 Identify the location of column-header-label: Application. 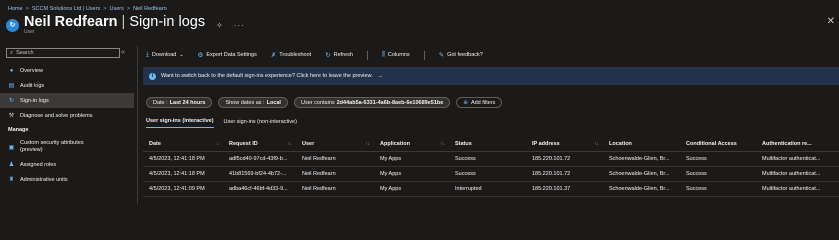
(395, 144).